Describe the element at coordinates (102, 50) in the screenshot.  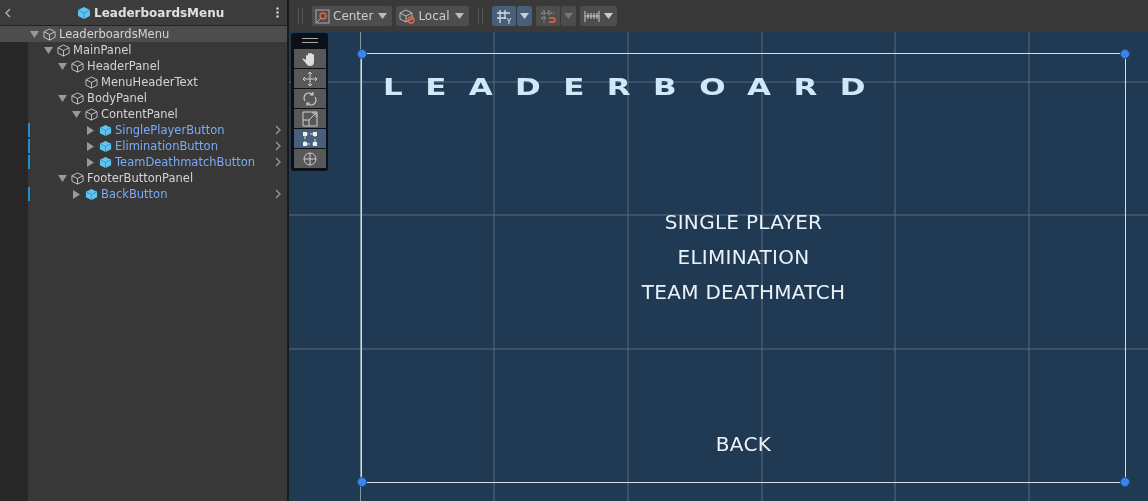
I see `tree-item-label: MainPanel` at that location.